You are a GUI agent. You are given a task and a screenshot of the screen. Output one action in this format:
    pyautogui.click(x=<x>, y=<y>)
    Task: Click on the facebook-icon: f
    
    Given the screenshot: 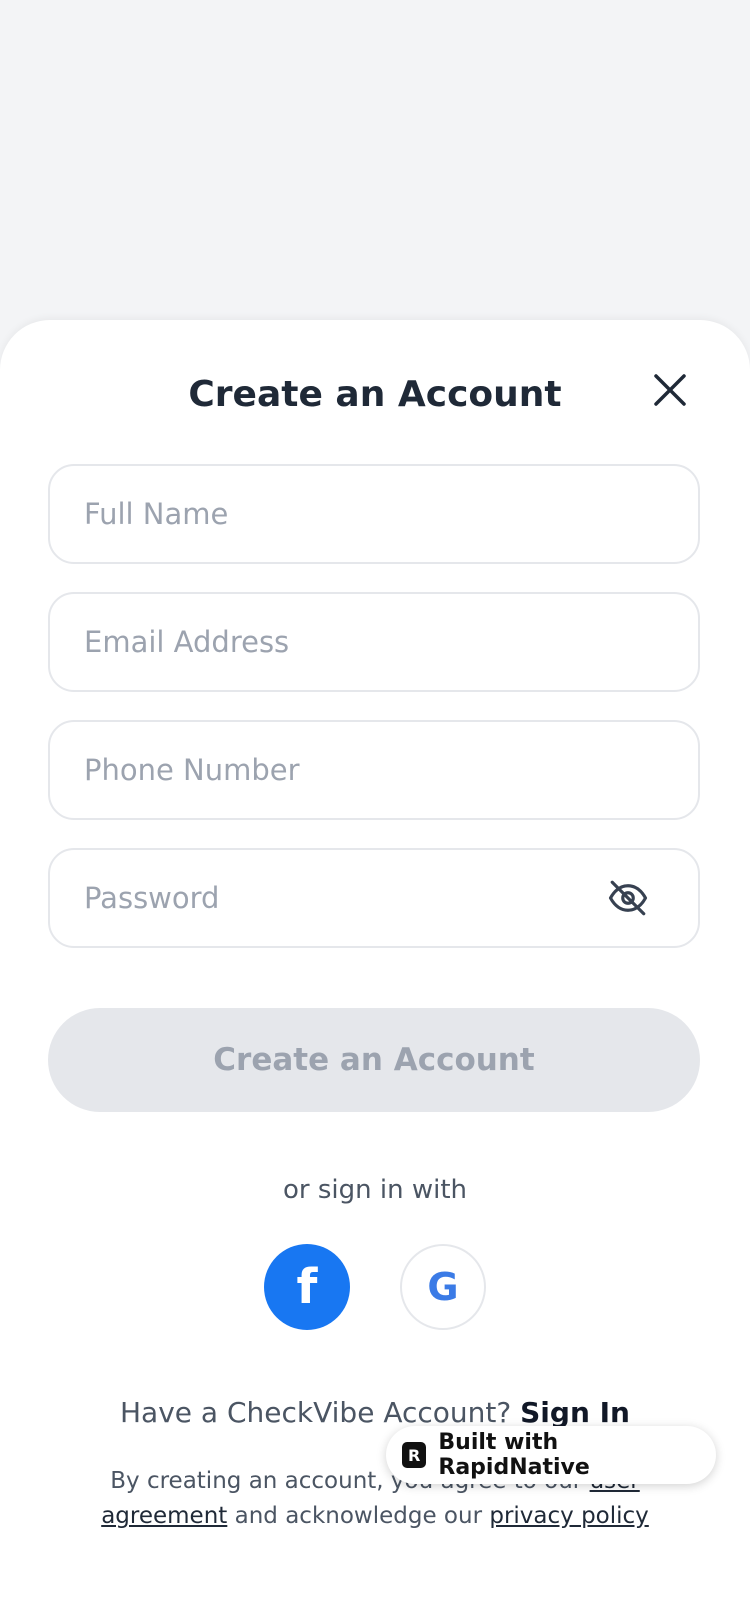 What is the action you would take?
    pyautogui.click(x=307, y=1287)
    